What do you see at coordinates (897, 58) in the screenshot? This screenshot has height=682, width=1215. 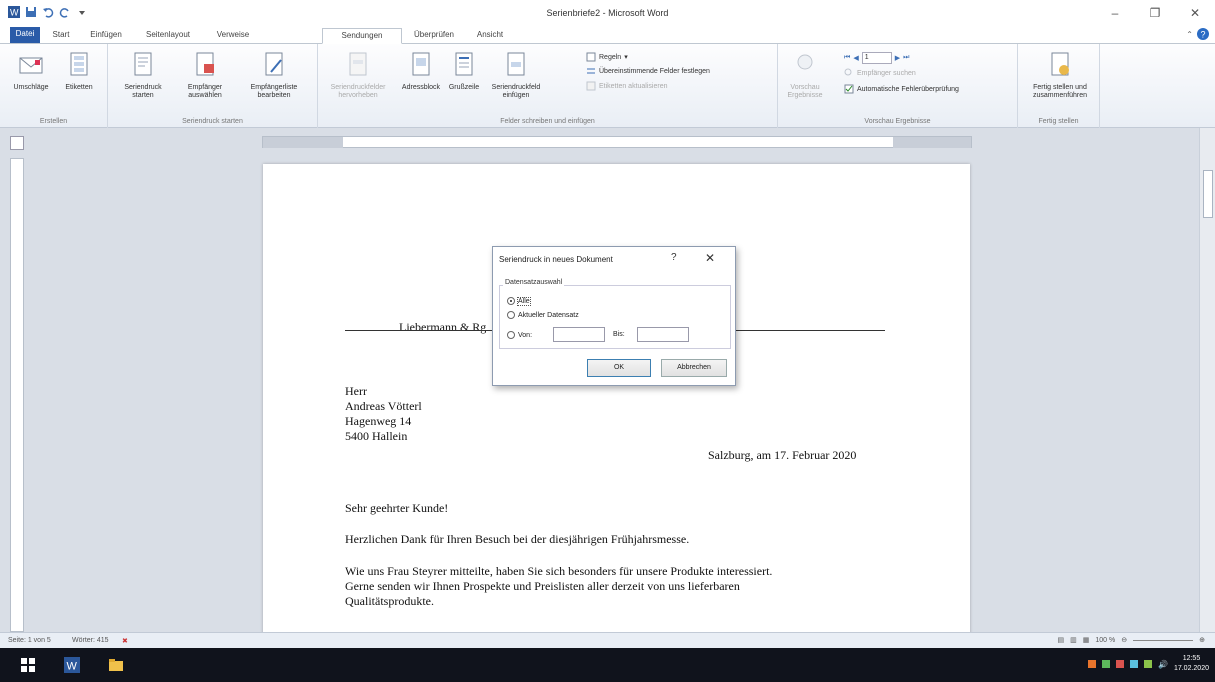 I see `next-record-icon: ▶` at bounding box center [897, 58].